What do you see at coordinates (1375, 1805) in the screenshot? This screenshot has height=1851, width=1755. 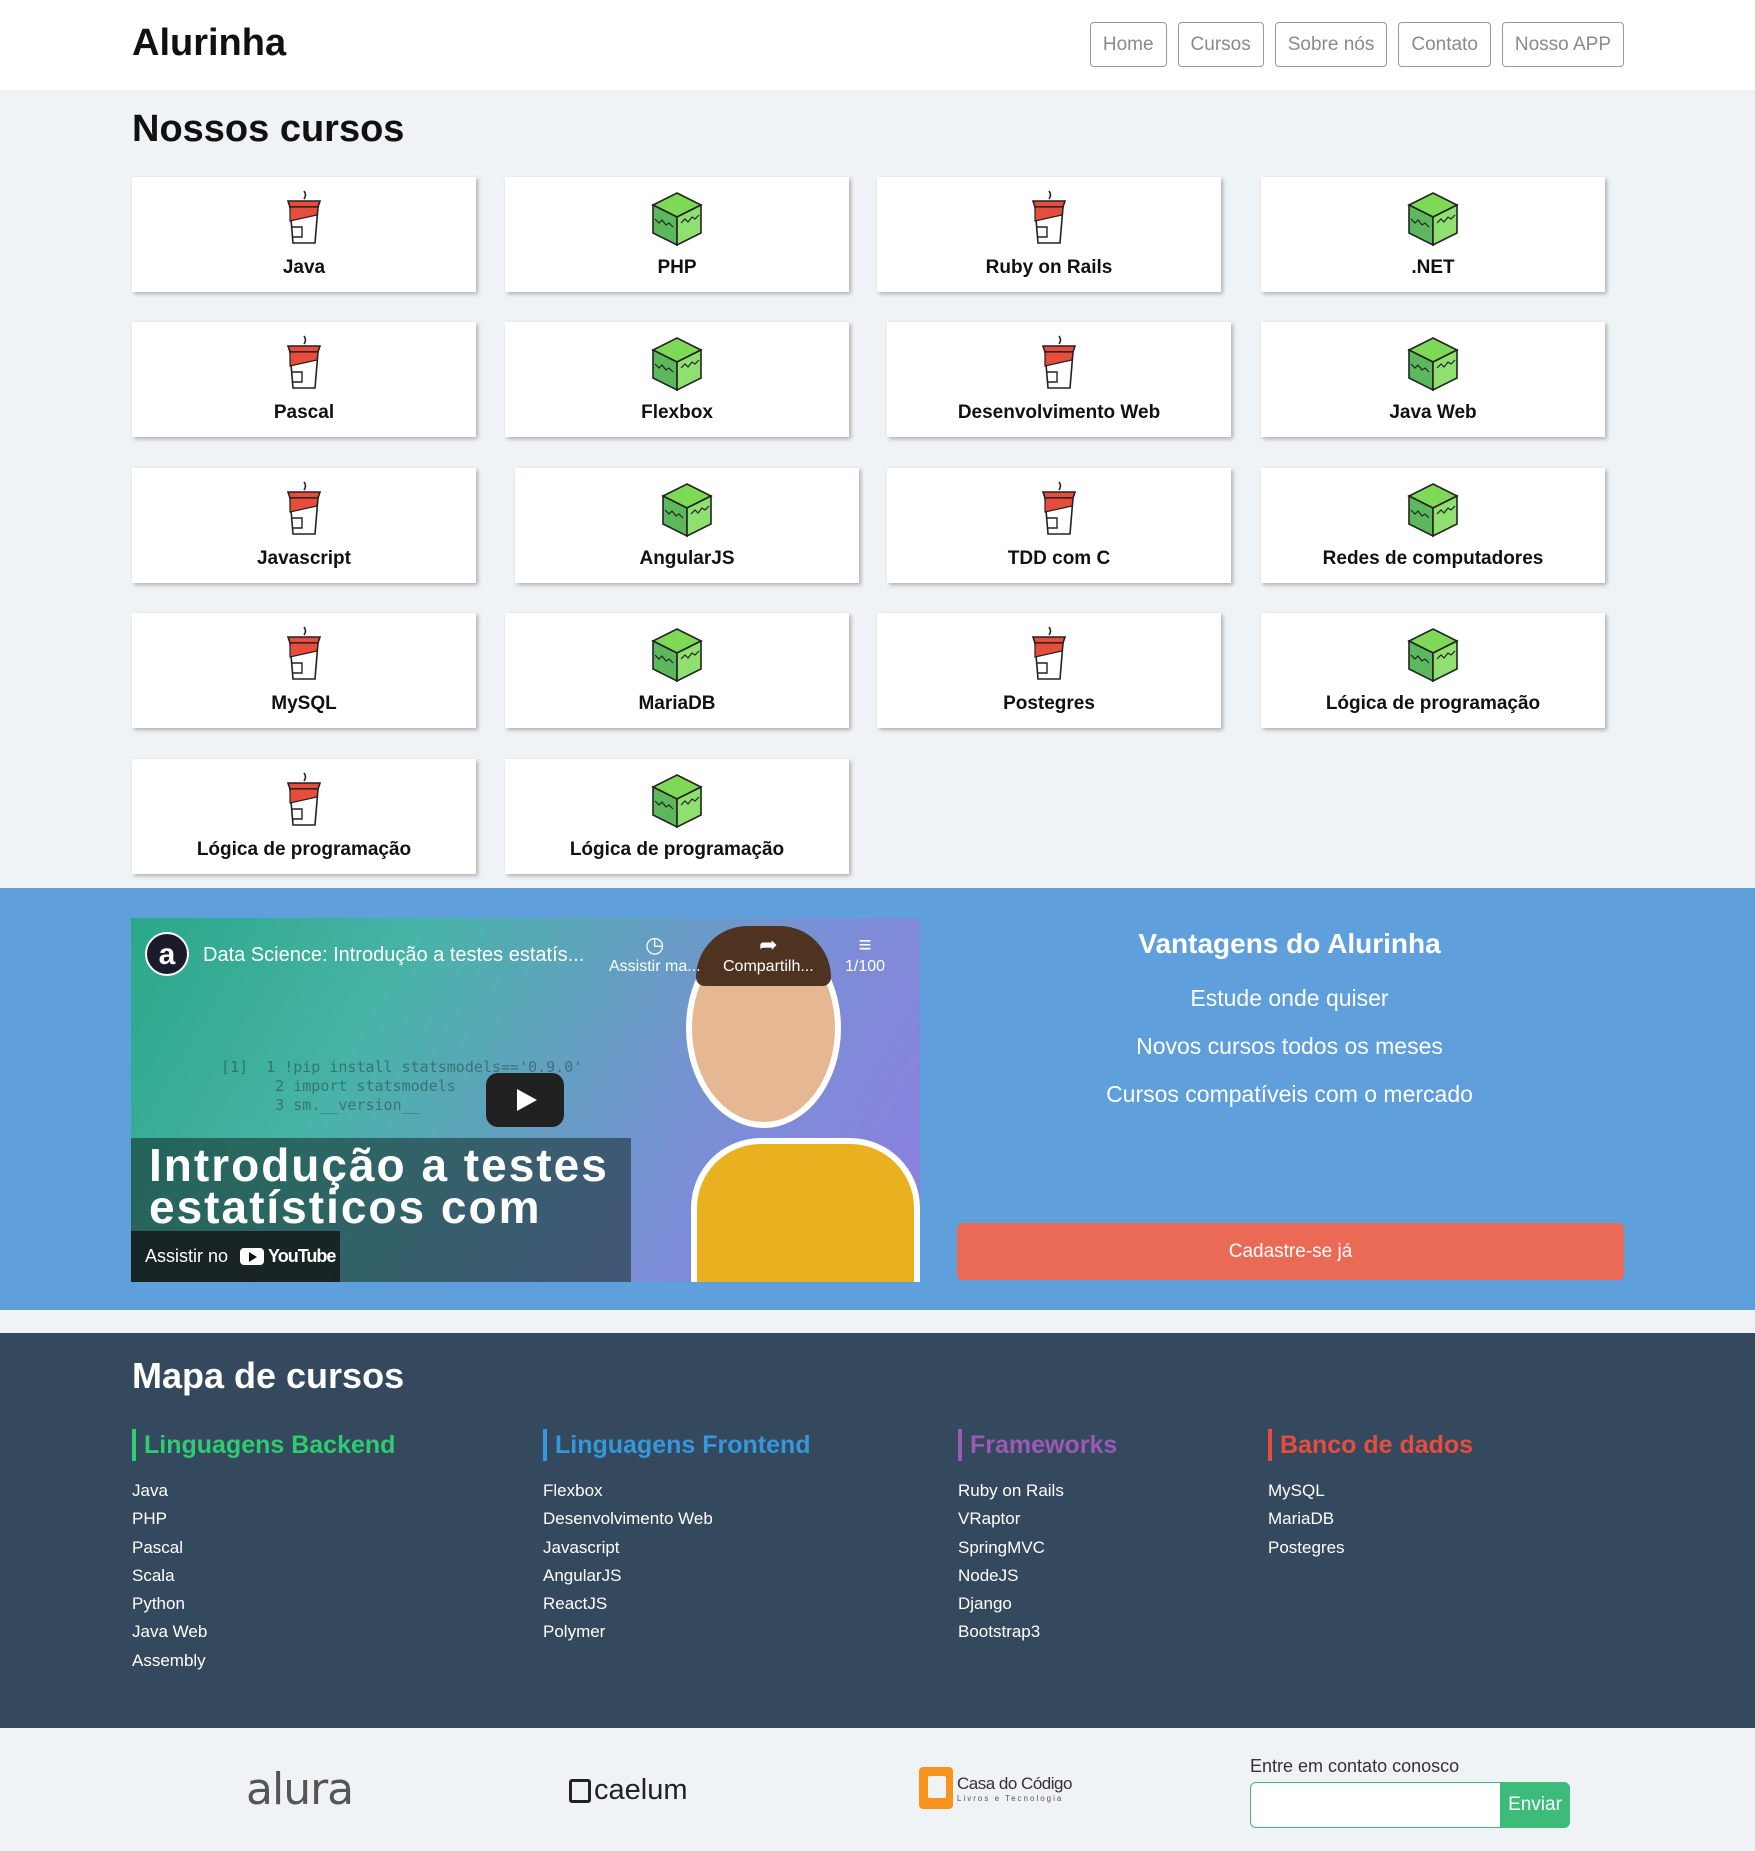 I see `contact-email-input` at bounding box center [1375, 1805].